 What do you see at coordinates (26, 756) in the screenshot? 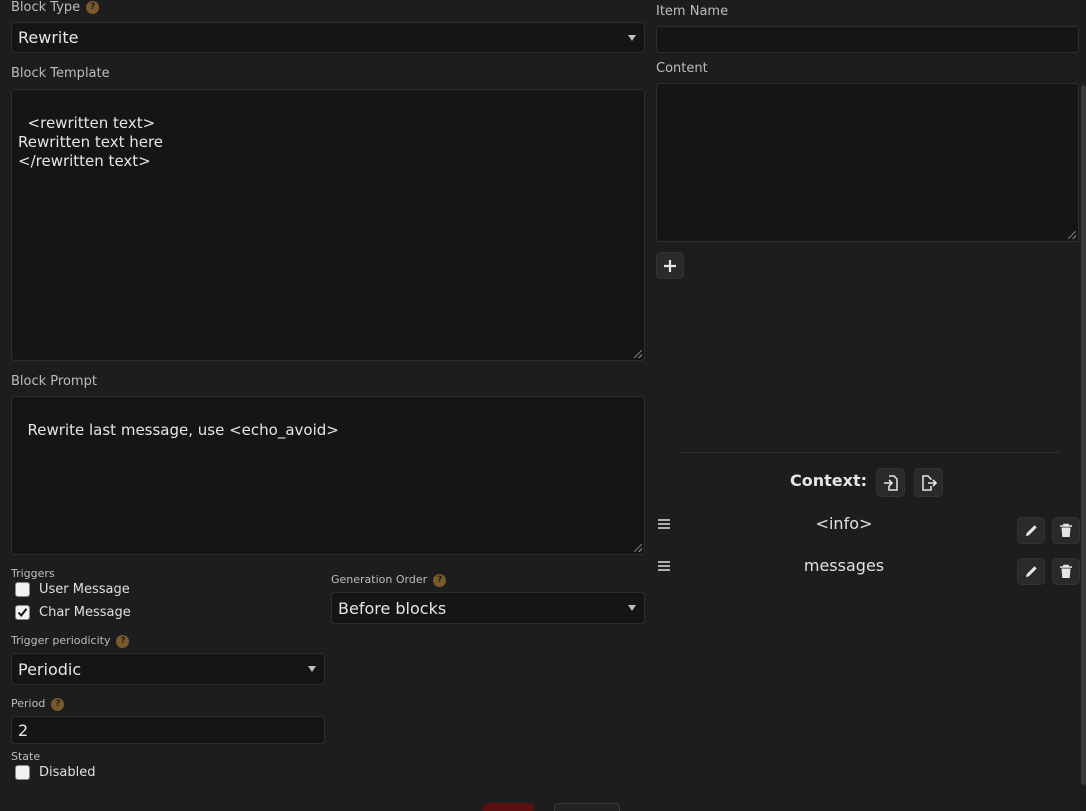
I see `state-label: State` at bounding box center [26, 756].